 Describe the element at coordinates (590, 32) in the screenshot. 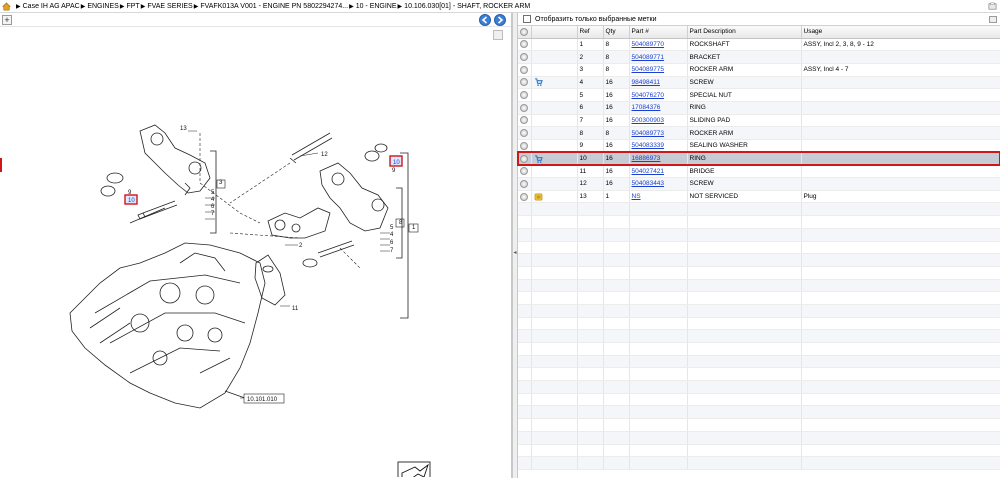

I see `header-ref: Ref` at that location.